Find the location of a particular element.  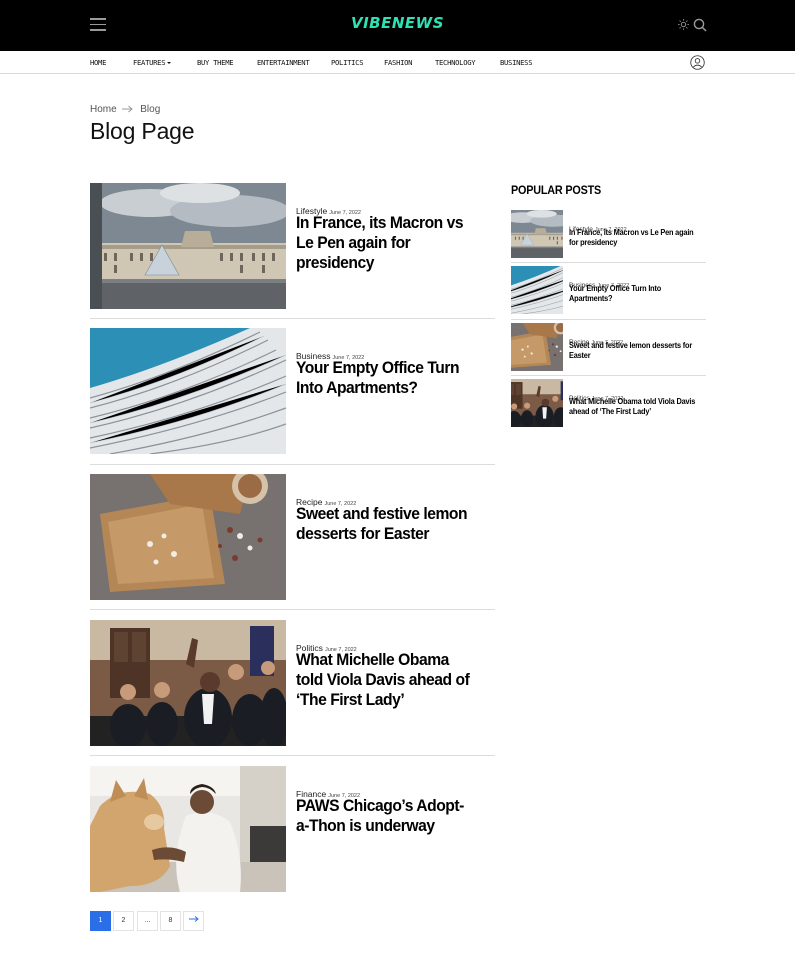

nav-politics: POLITICS is located at coordinates (347, 62).